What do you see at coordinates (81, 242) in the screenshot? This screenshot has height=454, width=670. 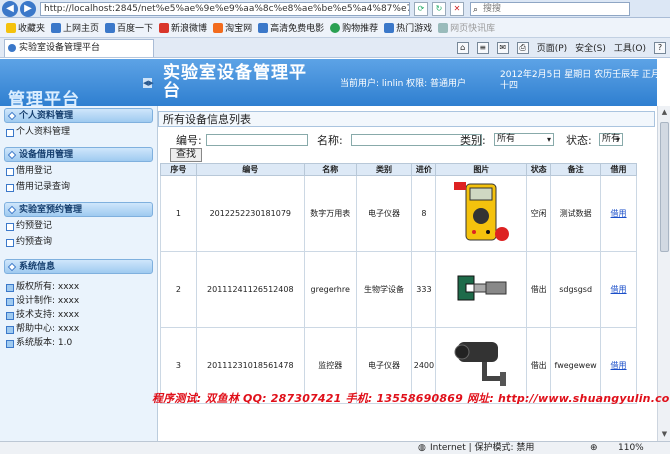 I see `sidebar-item-reserve-query: 约预查询` at bounding box center [81, 242].